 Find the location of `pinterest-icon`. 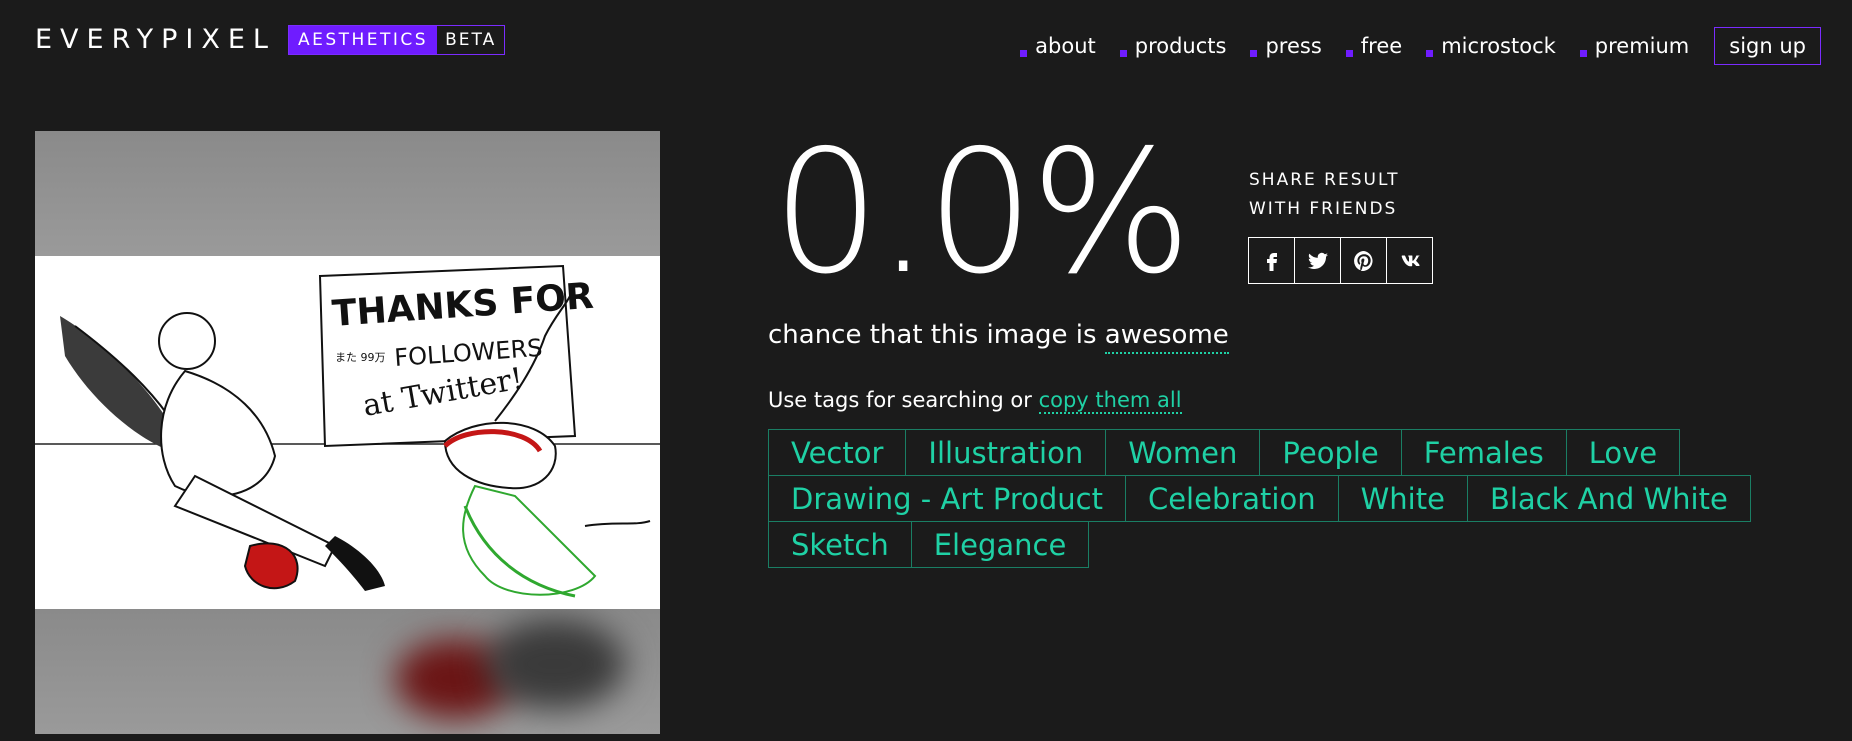

pinterest-icon is located at coordinates (1363, 260).